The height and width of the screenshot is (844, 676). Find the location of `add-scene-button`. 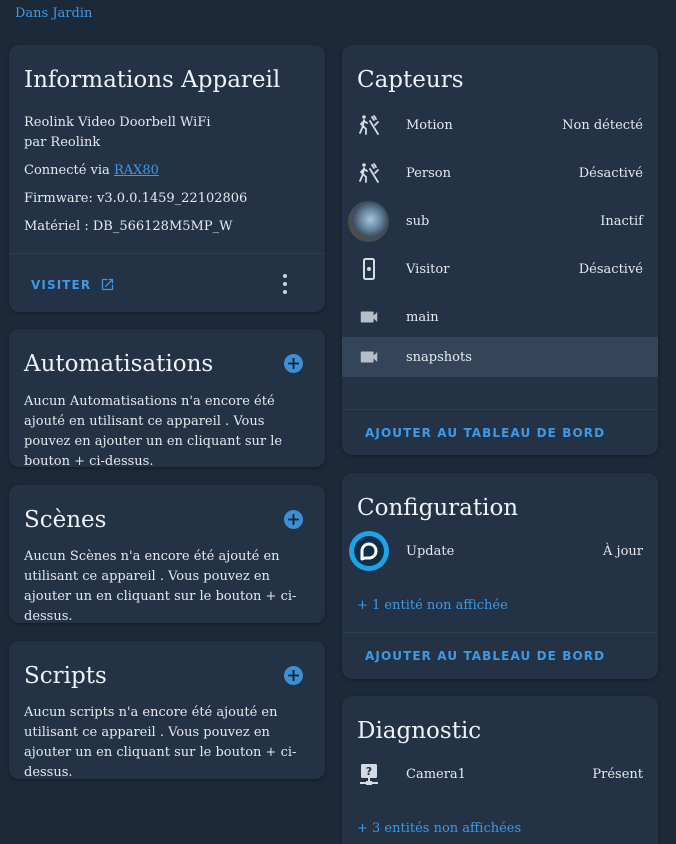

add-scene-button is located at coordinates (293, 519).